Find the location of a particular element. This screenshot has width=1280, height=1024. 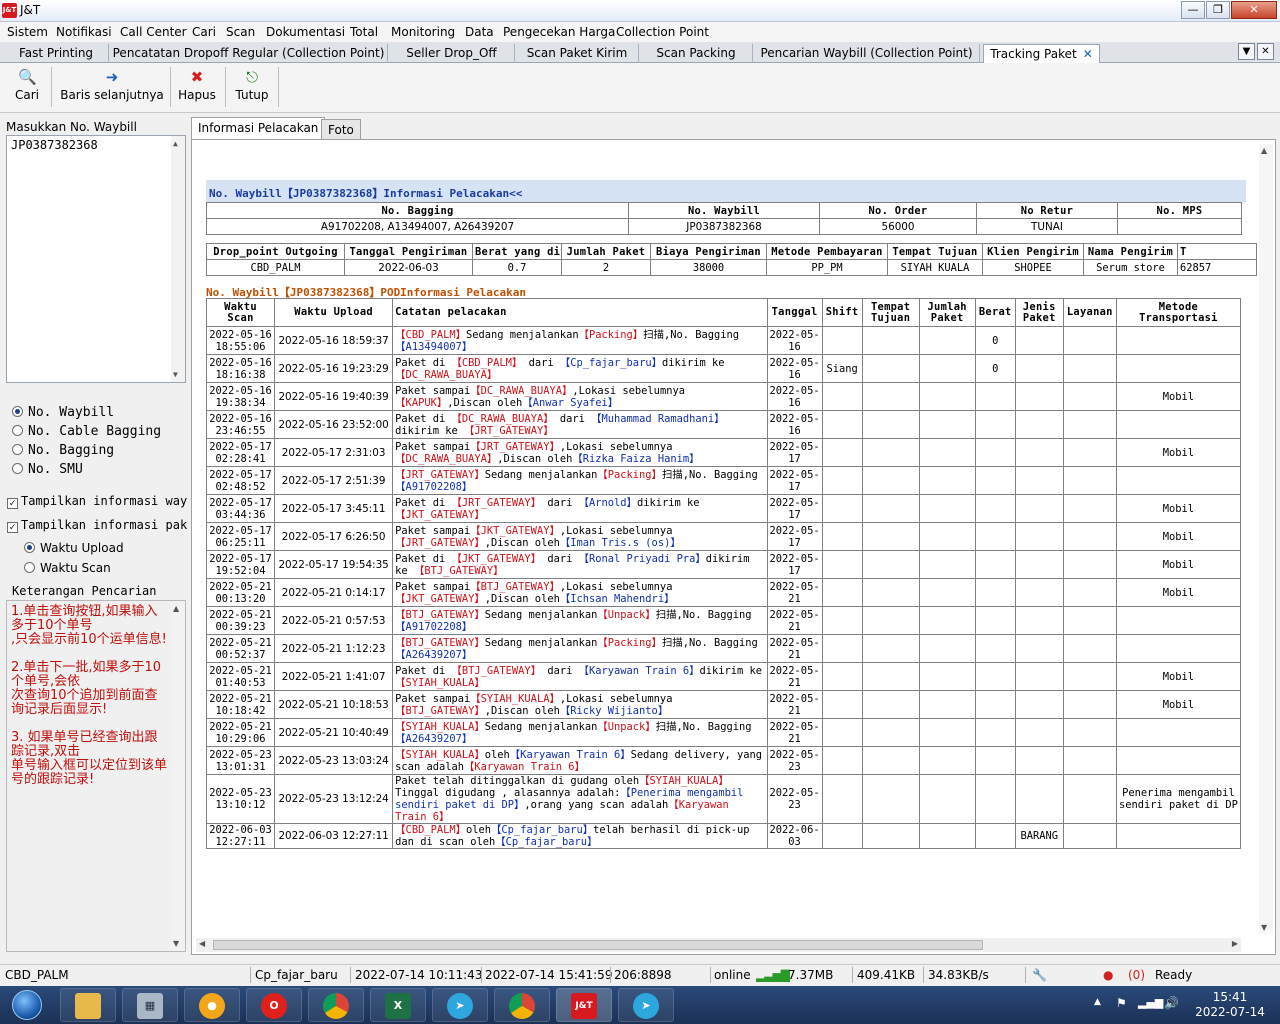

shift-cell is located at coordinates (842, 452).